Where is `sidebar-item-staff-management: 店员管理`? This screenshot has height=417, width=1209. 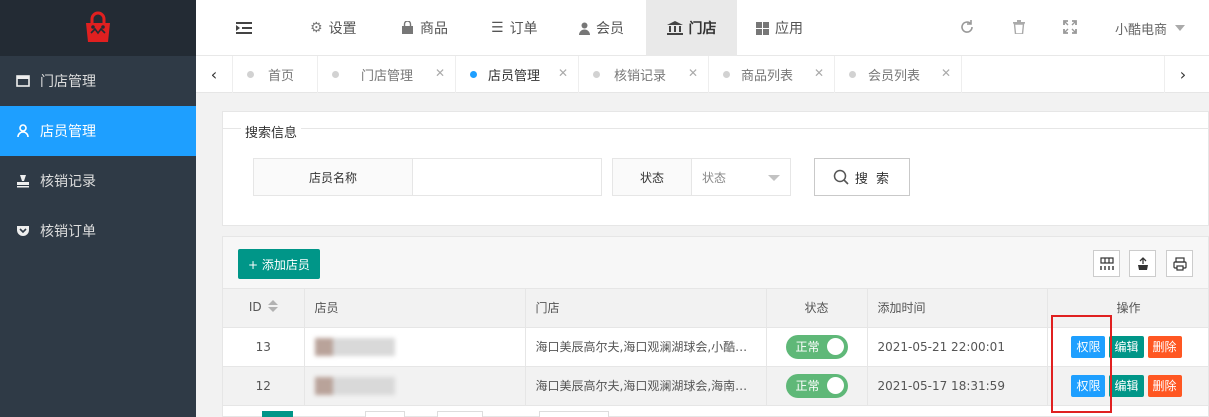
sidebar-item-staff-management: 店员管理 is located at coordinates (98, 131).